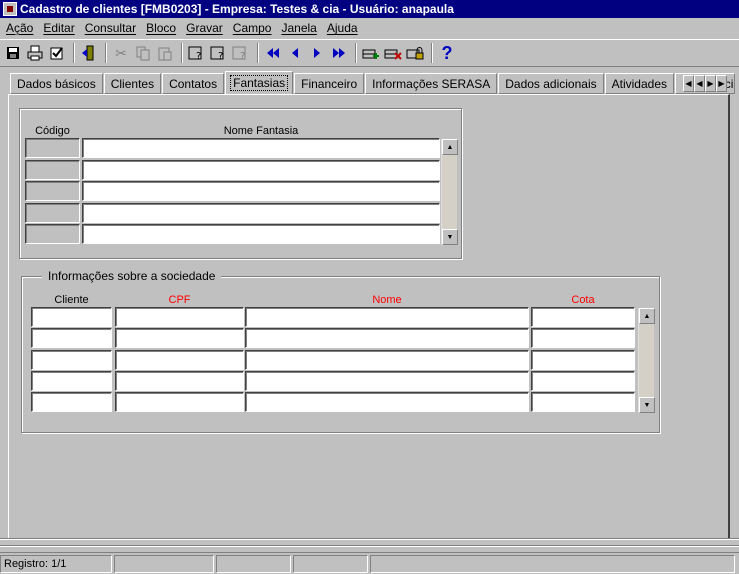  I want to click on tab-scroll-prev-icon: ◀, so click(699, 83).